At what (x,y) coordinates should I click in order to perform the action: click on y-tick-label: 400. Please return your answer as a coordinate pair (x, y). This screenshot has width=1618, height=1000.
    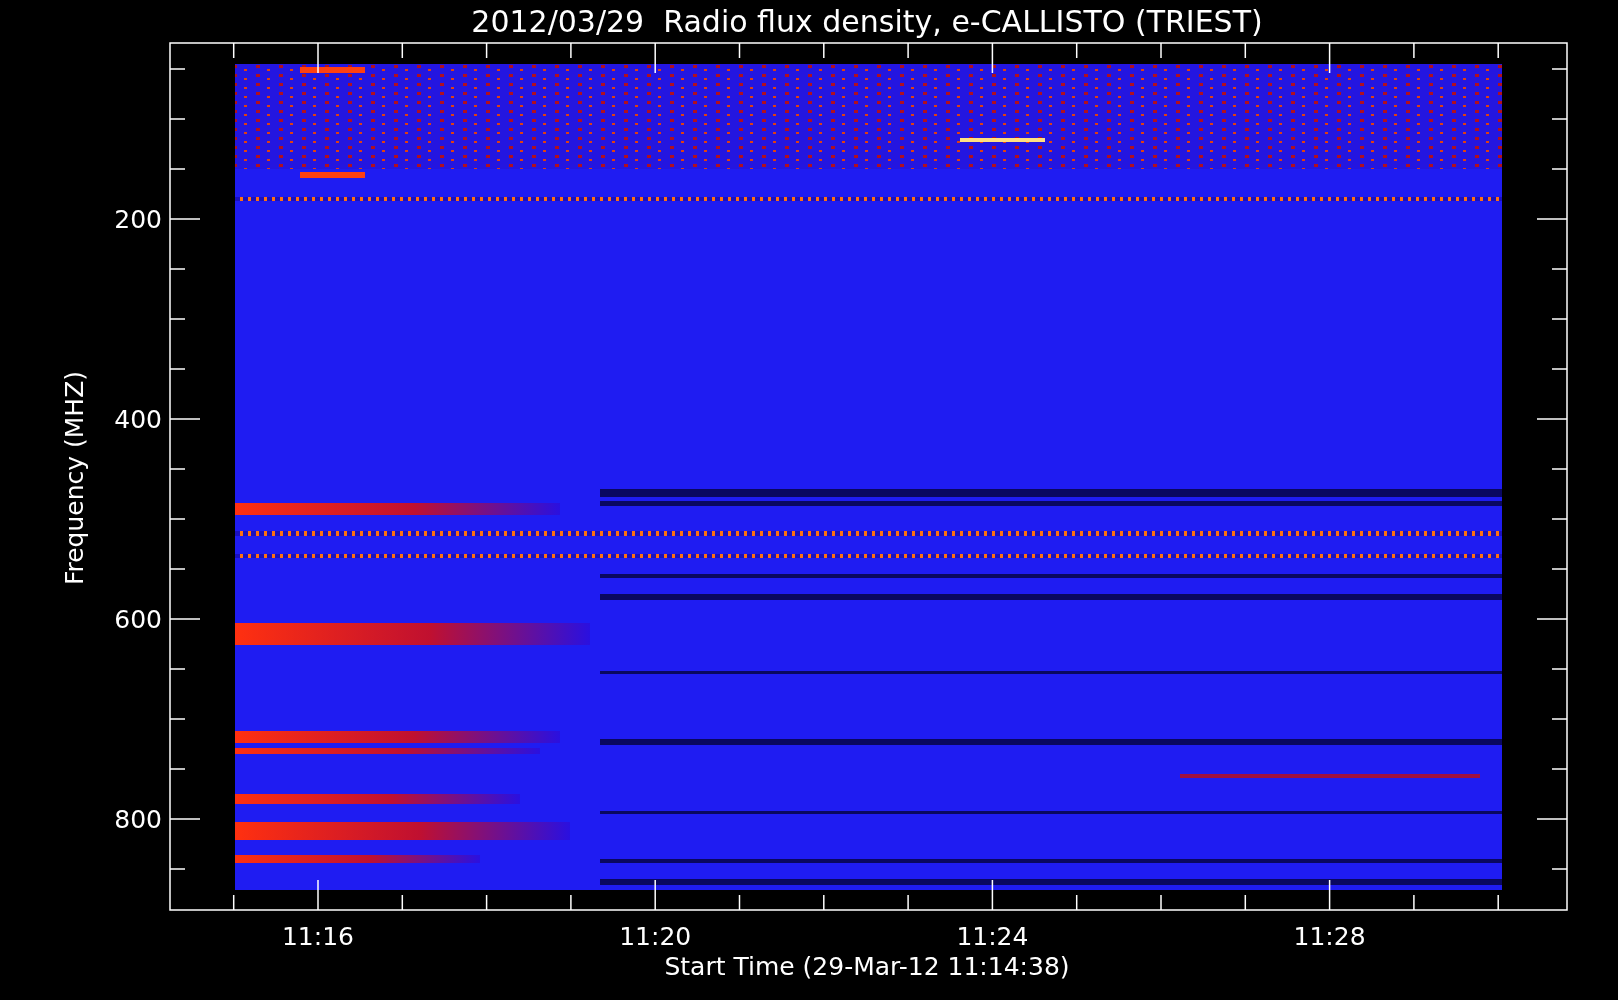
    Looking at the image, I should click on (138, 419).